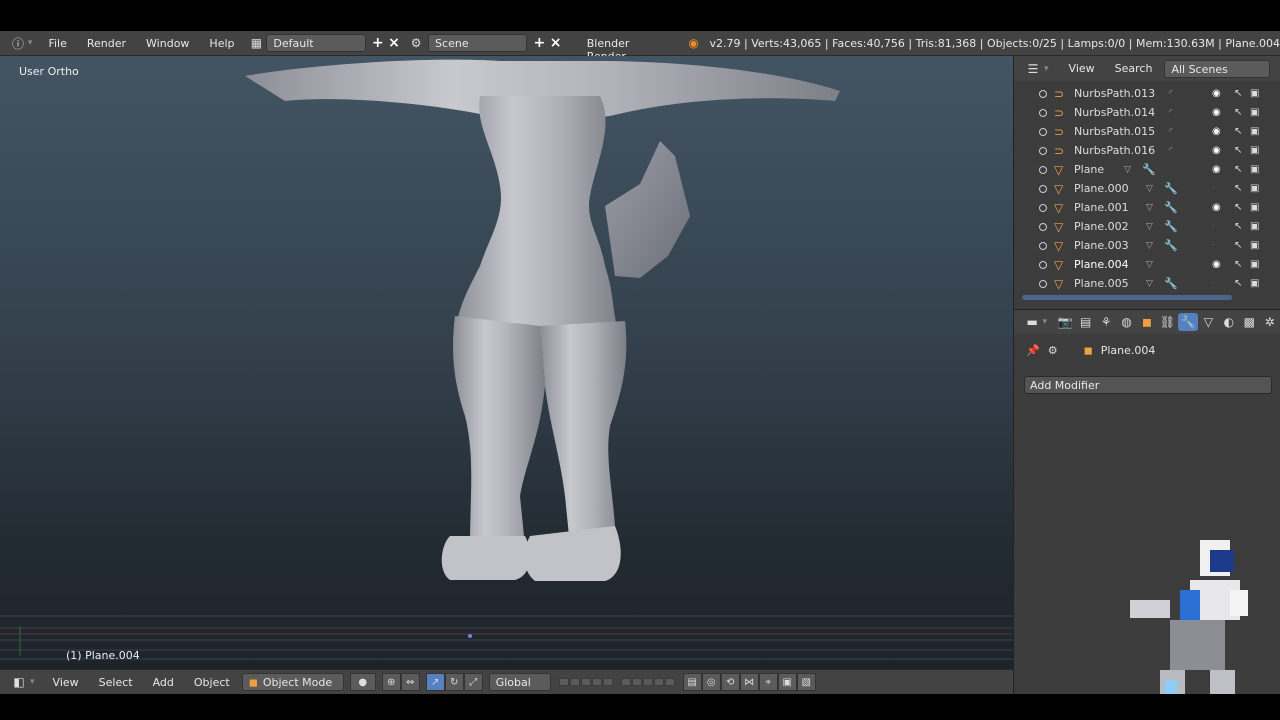 This screenshot has width=1280, height=720. What do you see at coordinates (1229, 322) in the screenshot?
I see `material-tab-icon: ◐` at bounding box center [1229, 322].